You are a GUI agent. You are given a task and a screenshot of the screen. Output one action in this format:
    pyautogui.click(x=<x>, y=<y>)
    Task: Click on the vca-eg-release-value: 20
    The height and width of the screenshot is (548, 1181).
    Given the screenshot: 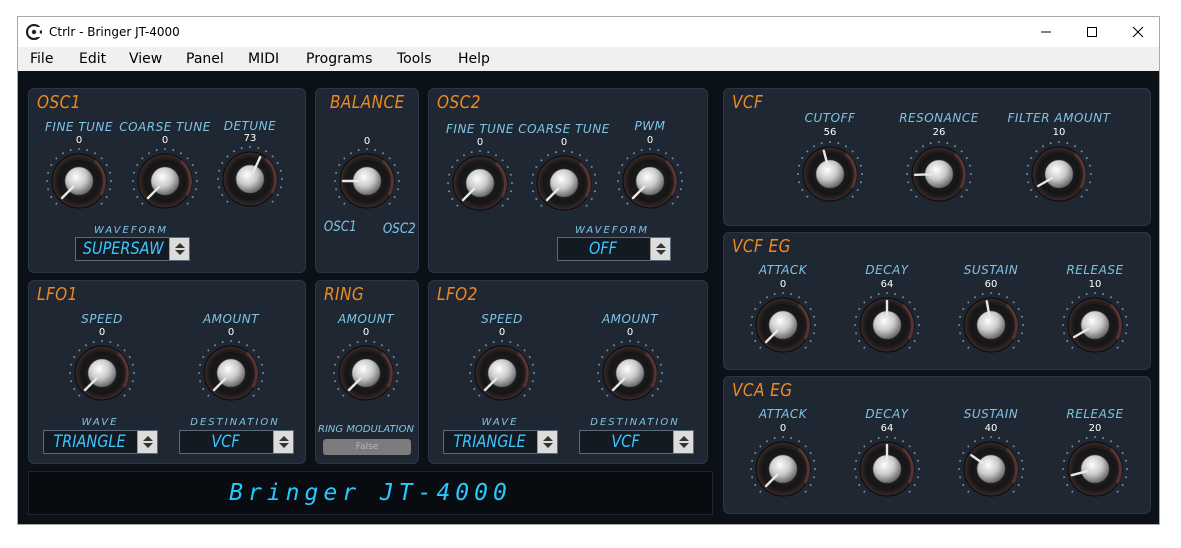 What is the action you would take?
    pyautogui.click(x=1095, y=428)
    